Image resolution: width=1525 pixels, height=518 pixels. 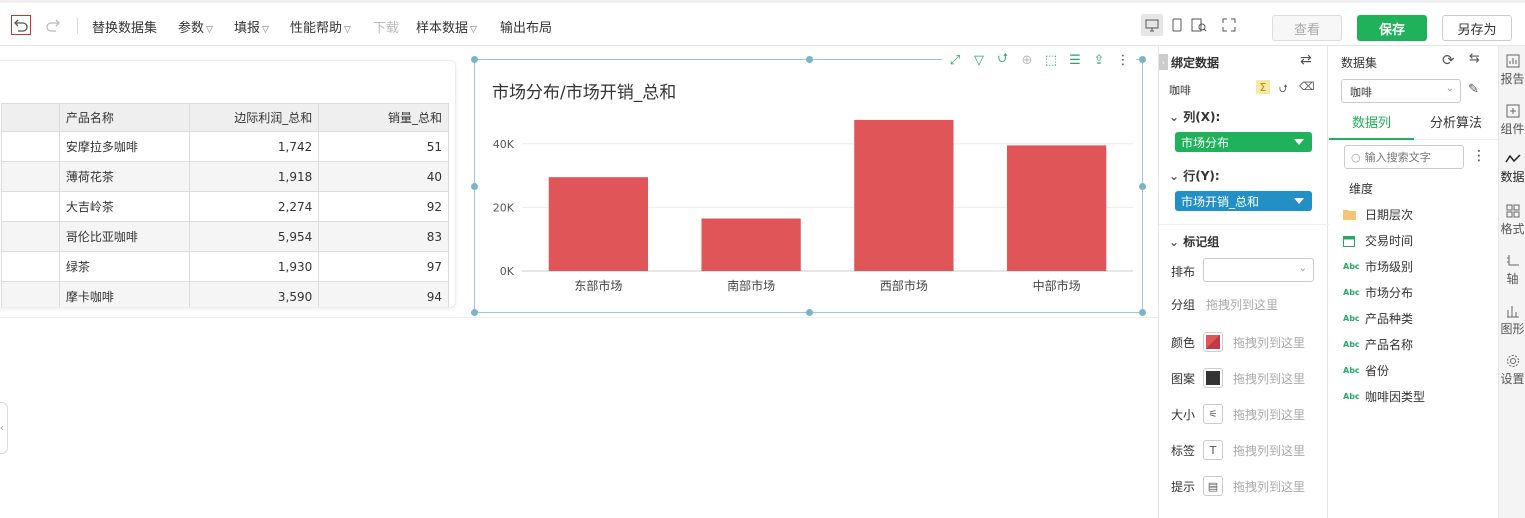 I want to click on axis-icon, so click(x=1512, y=261).